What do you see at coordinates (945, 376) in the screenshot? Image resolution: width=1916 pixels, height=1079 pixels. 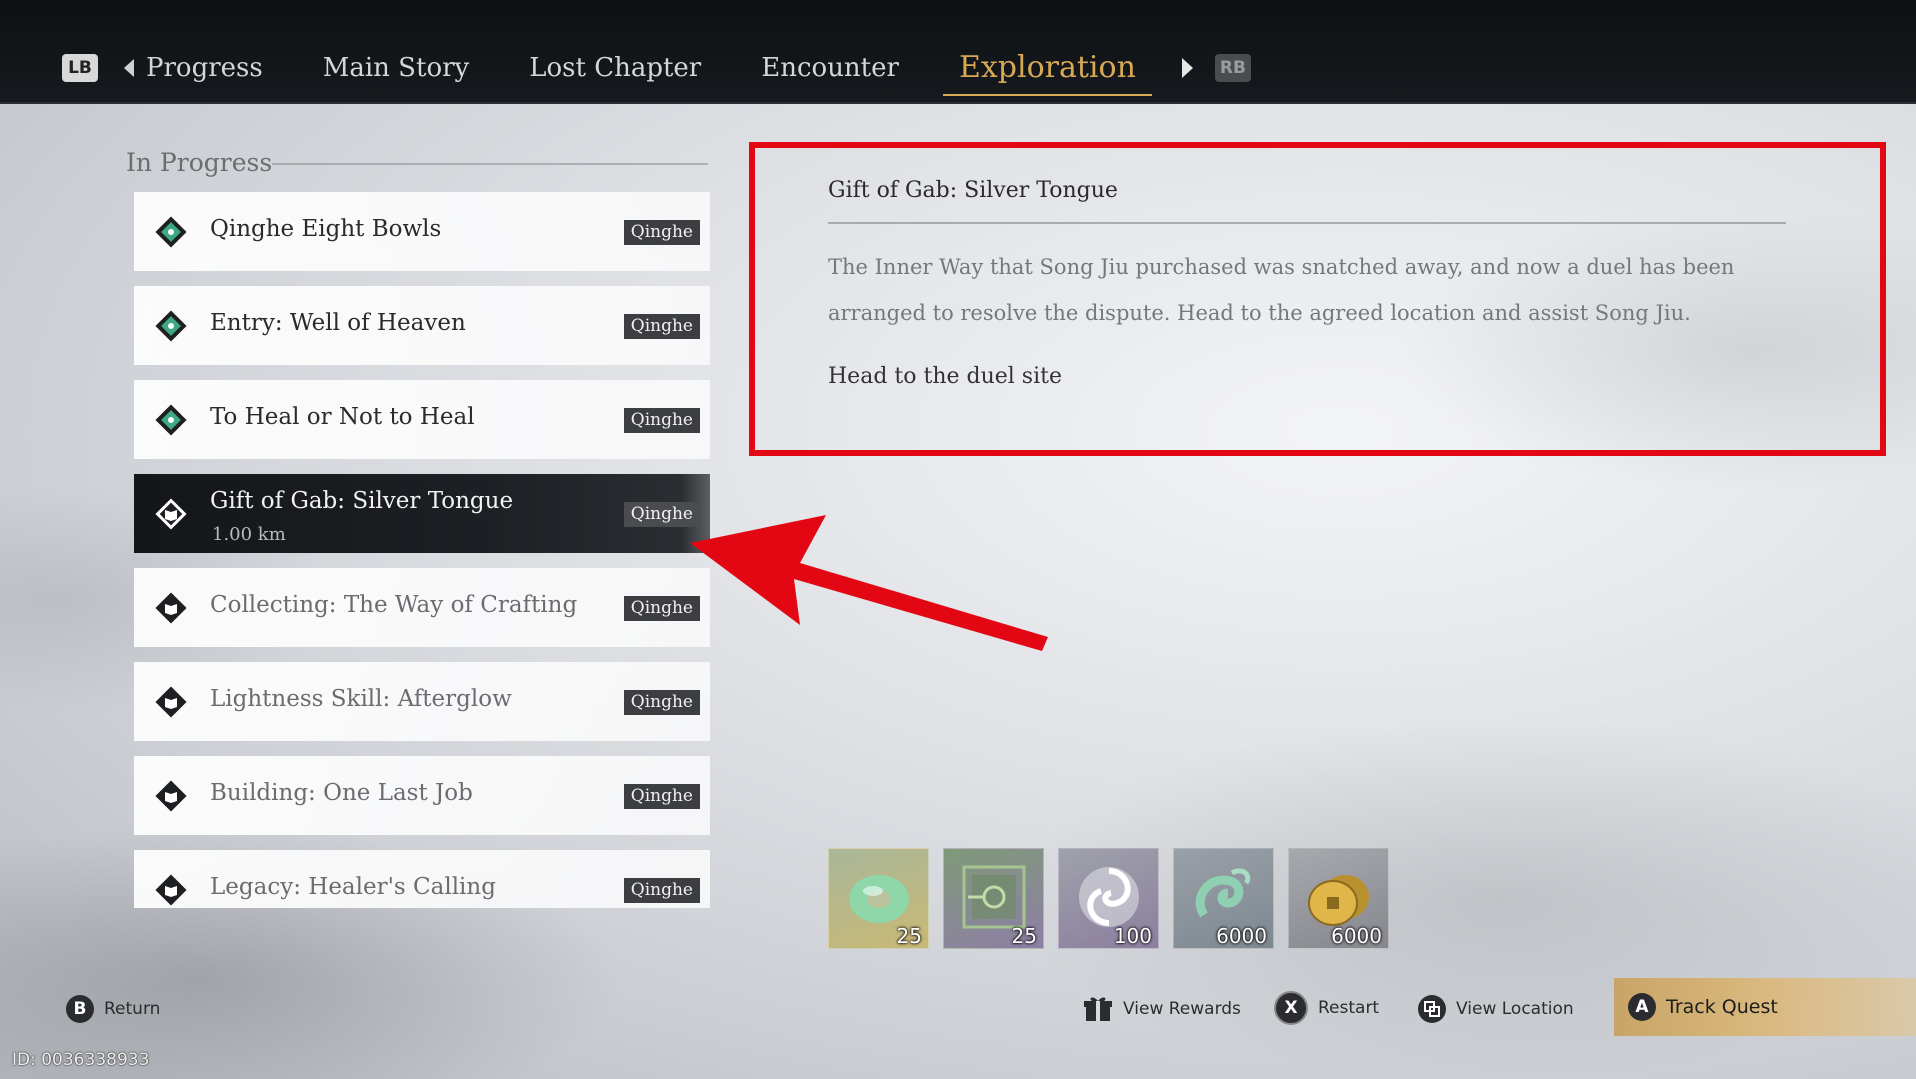 I see `detail-objective: Head to the duel site` at bounding box center [945, 376].